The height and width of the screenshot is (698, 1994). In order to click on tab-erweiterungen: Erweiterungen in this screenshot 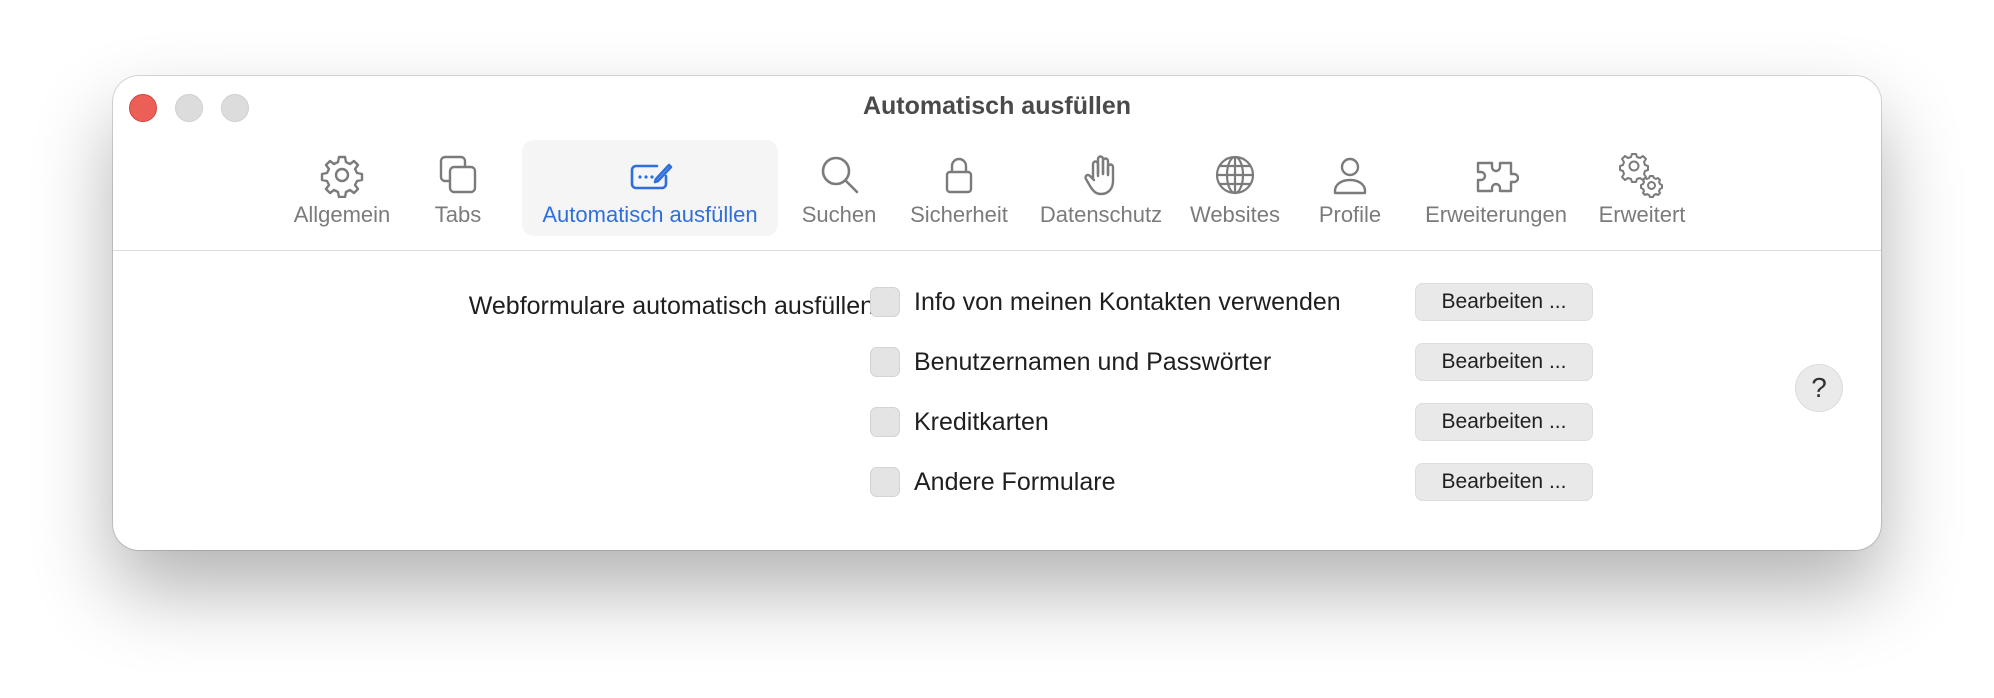, I will do `click(1496, 188)`.